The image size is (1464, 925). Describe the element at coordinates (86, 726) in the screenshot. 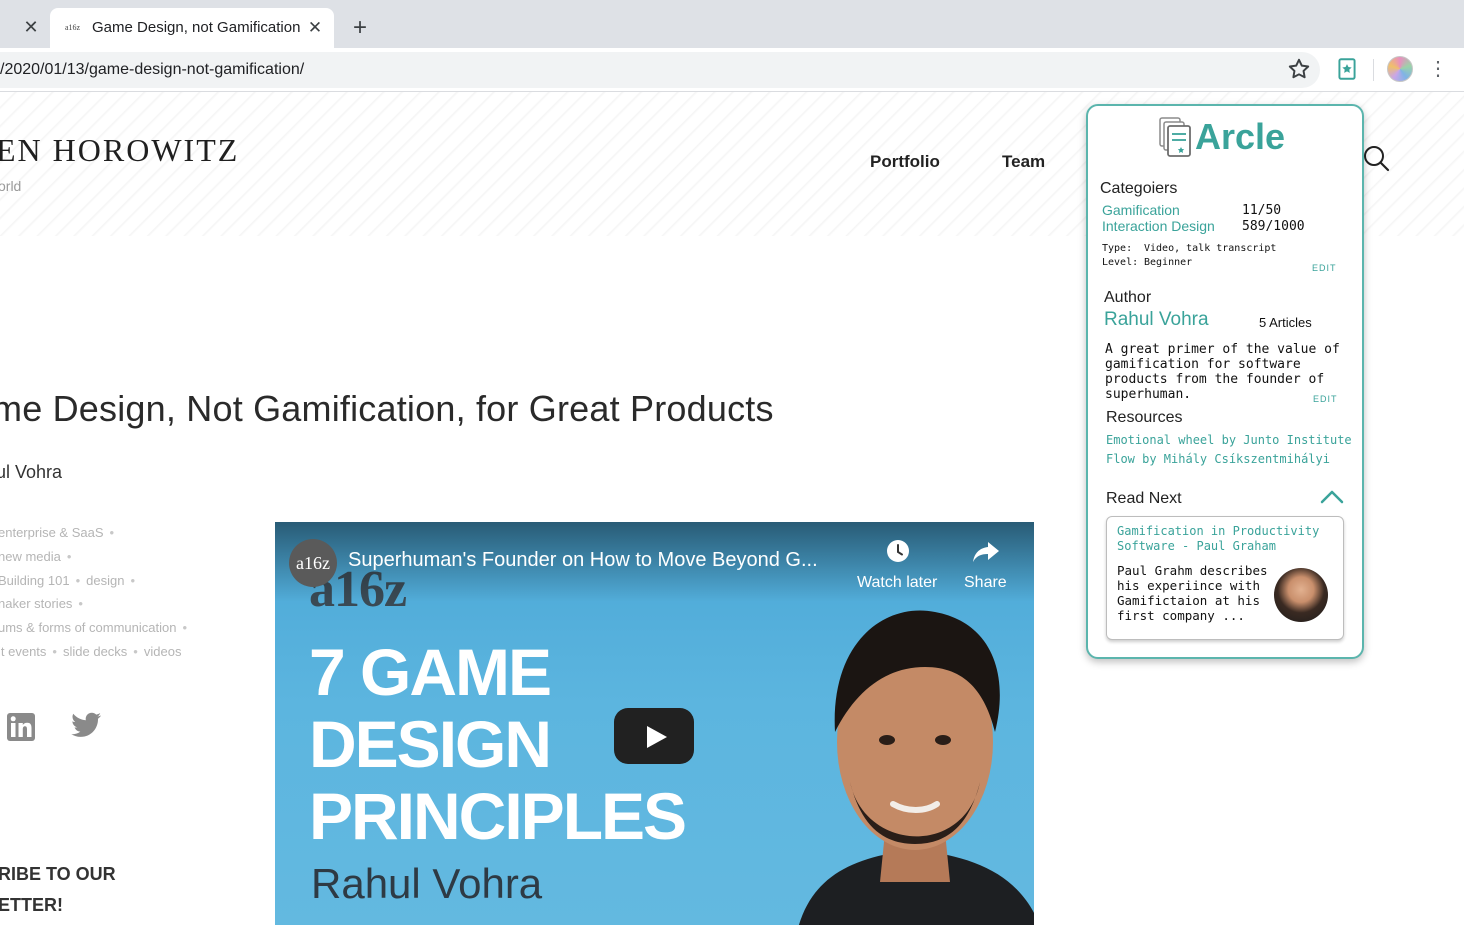

I see `twitter-icon` at that location.